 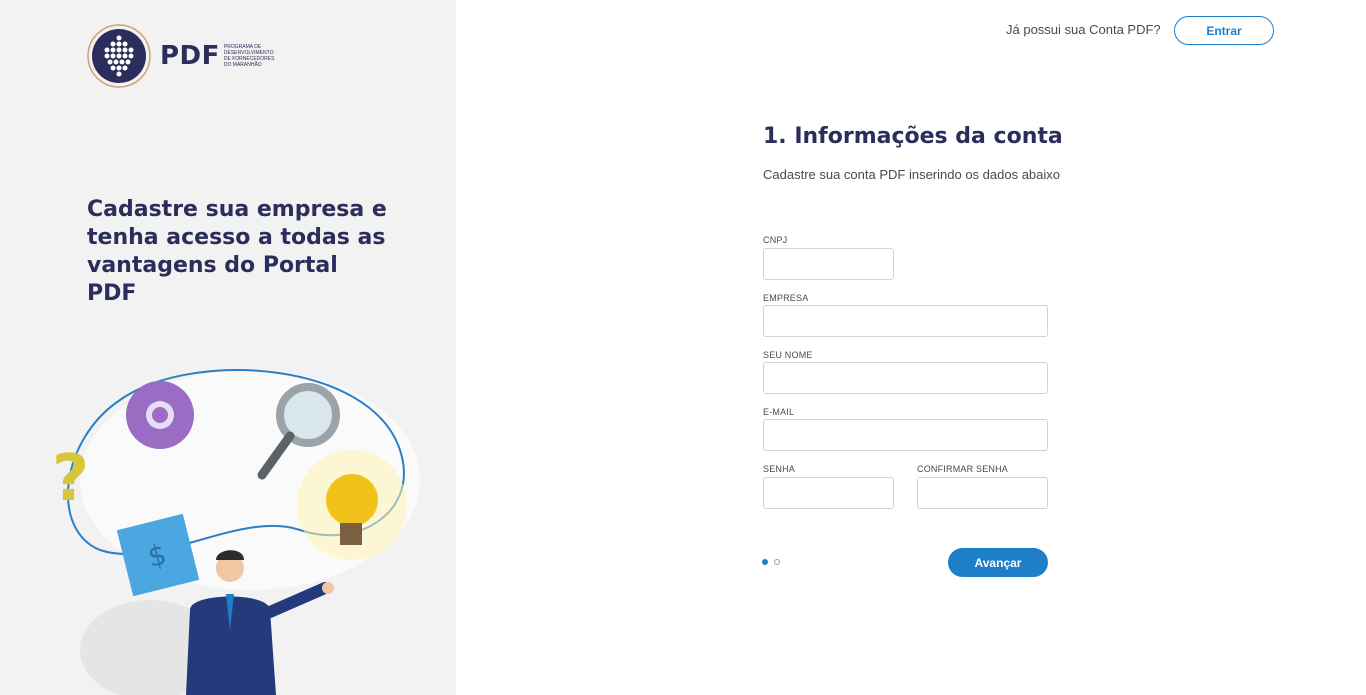 I want to click on step-indicator, so click(x=771, y=562).